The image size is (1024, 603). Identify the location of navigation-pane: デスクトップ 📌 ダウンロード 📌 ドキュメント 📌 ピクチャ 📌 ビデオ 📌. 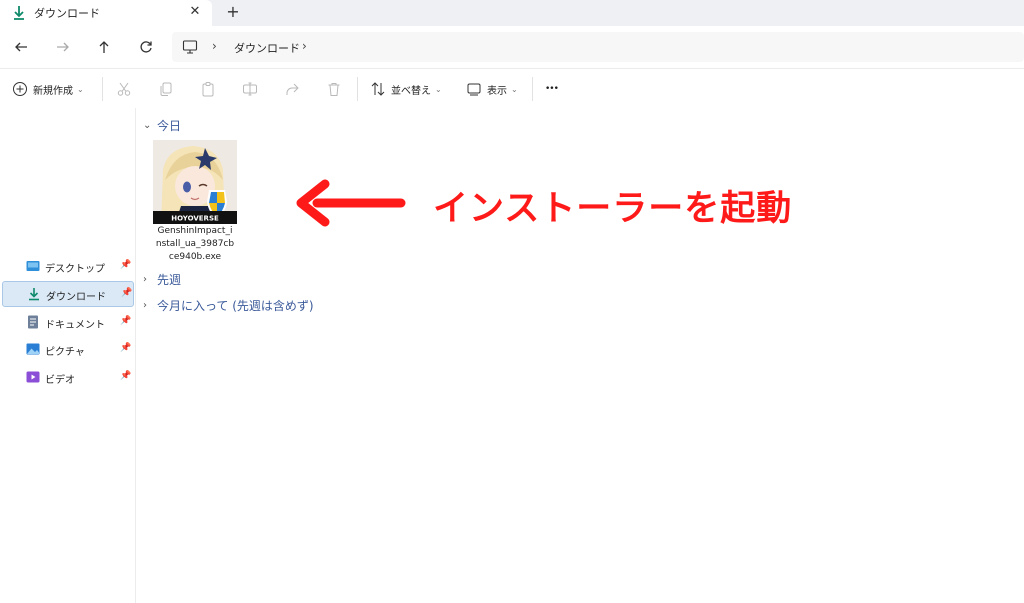
(68, 355).